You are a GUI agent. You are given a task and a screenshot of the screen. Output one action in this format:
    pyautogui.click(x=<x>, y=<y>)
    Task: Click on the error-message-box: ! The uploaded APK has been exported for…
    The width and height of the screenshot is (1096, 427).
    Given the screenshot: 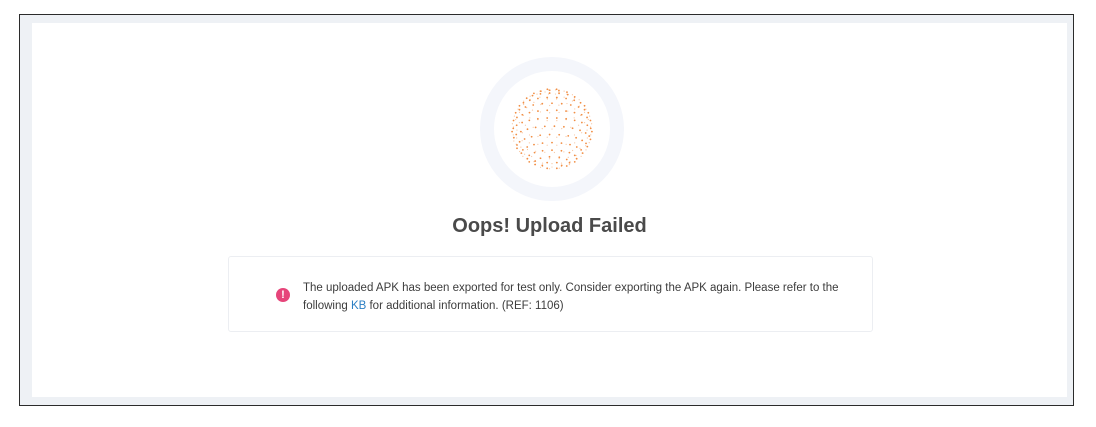 What is the action you would take?
    pyautogui.click(x=550, y=294)
    